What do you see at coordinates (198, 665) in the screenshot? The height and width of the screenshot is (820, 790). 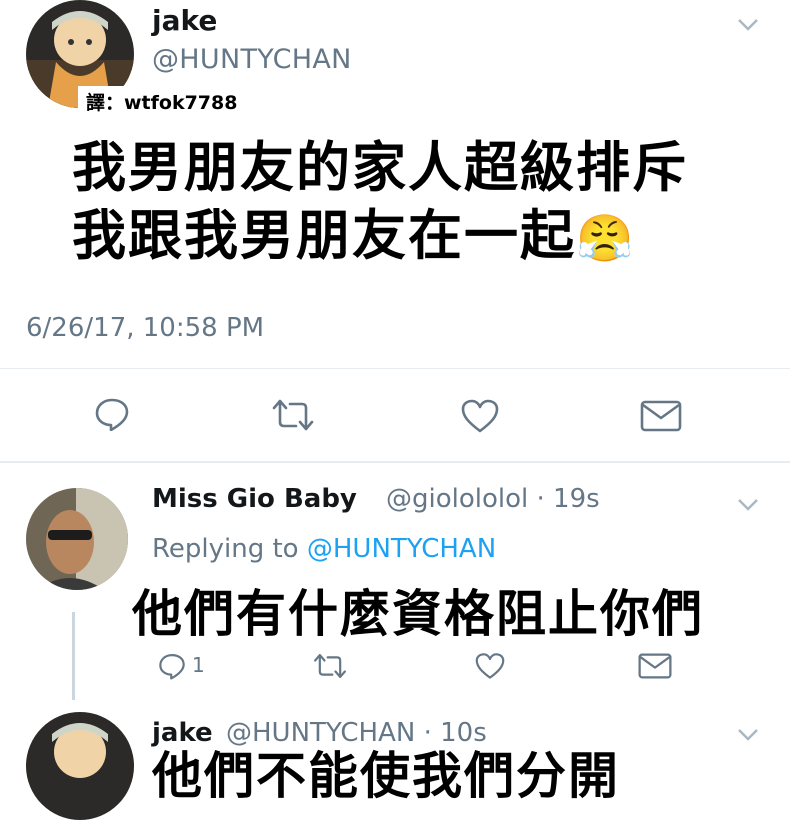 I see `reply-count: 1` at bounding box center [198, 665].